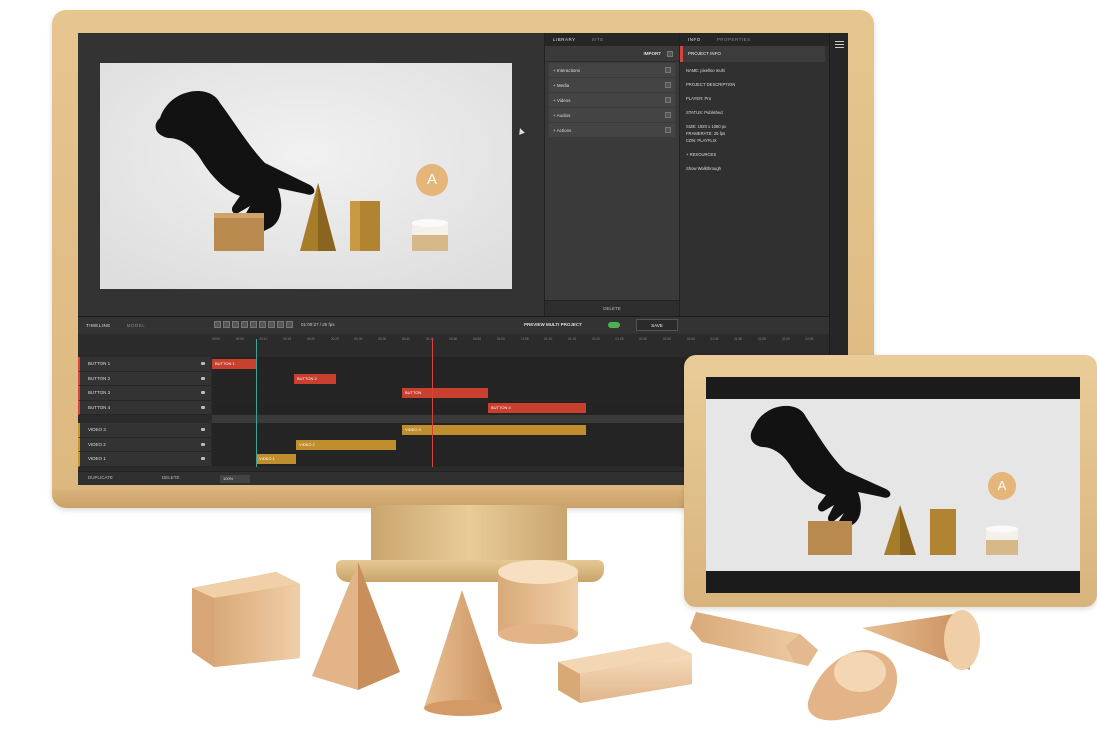 The width and height of the screenshot is (1097, 755). I want to click on pause-icon, so click(253, 324).